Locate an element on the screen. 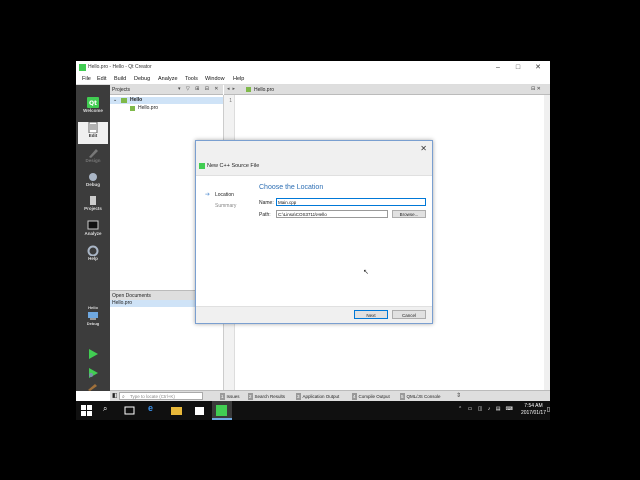  computer-icon is located at coordinates (93, 316).